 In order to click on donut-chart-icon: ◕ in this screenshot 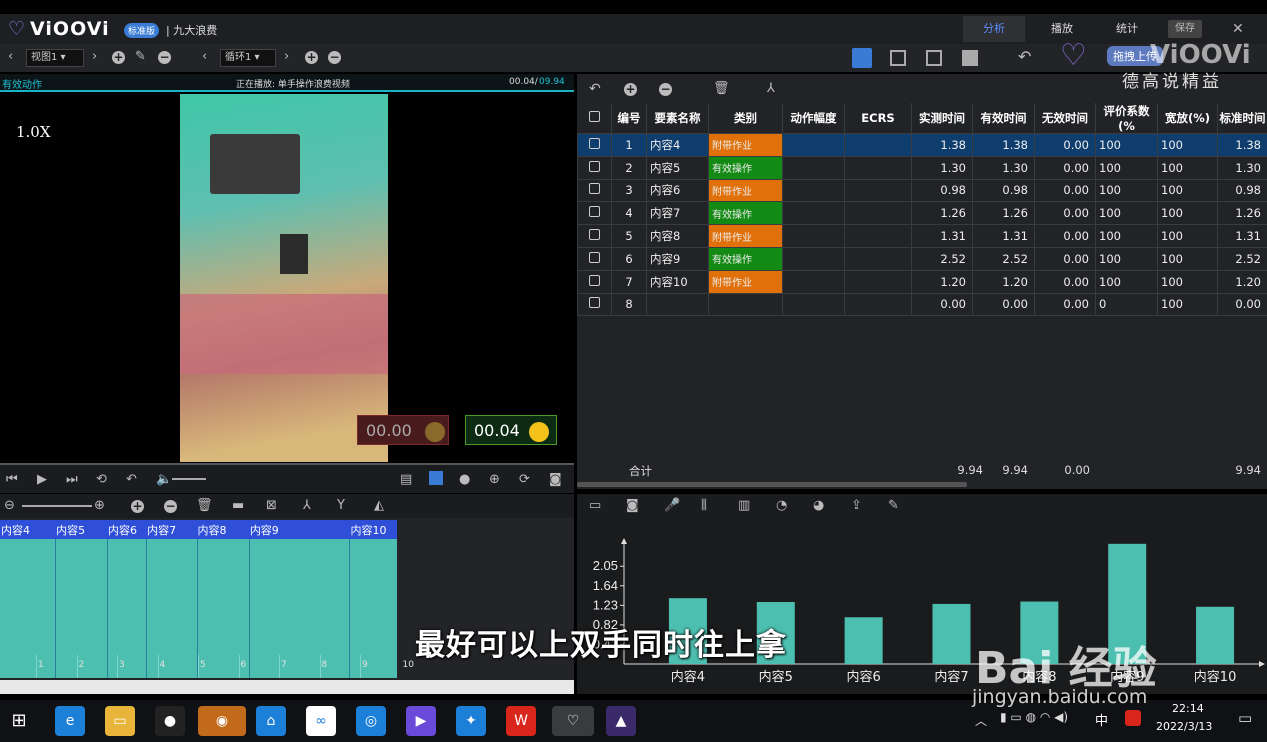, I will do `click(818, 505)`.